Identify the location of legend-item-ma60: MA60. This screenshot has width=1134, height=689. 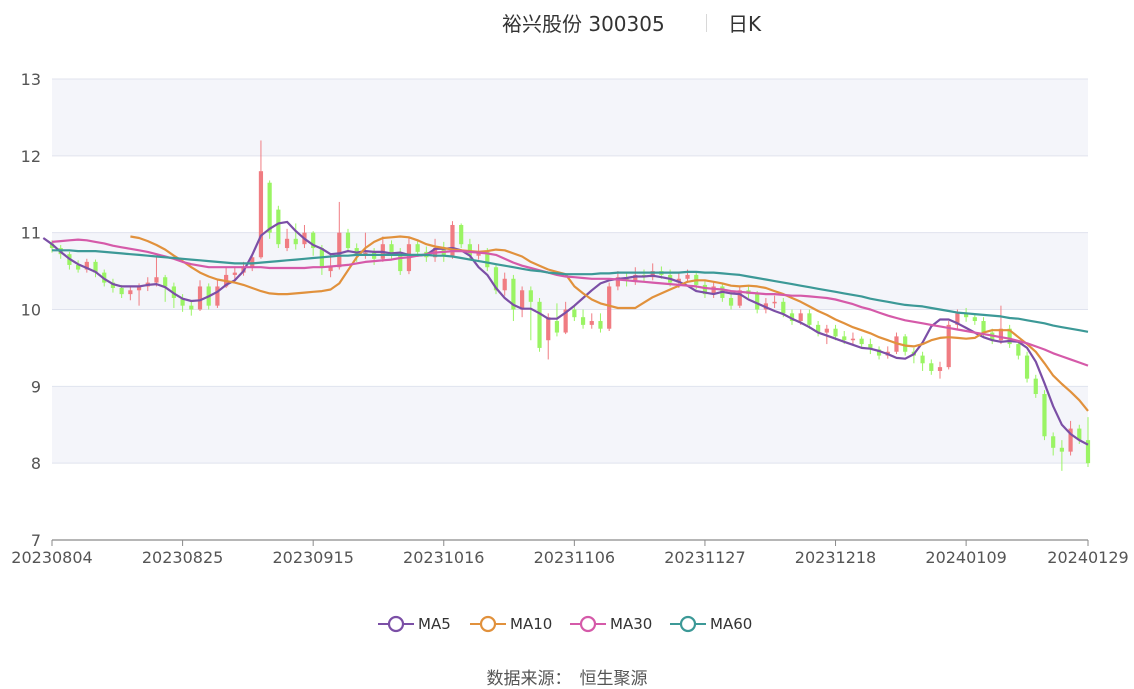
(711, 624).